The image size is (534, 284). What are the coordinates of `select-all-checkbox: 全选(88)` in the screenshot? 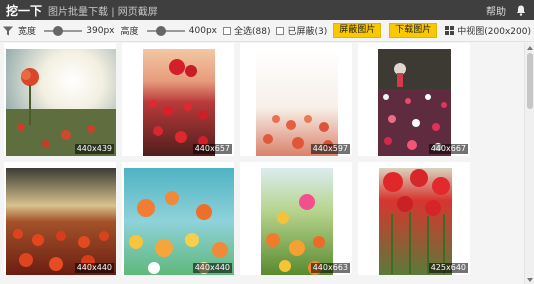 It's located at (246, 30).